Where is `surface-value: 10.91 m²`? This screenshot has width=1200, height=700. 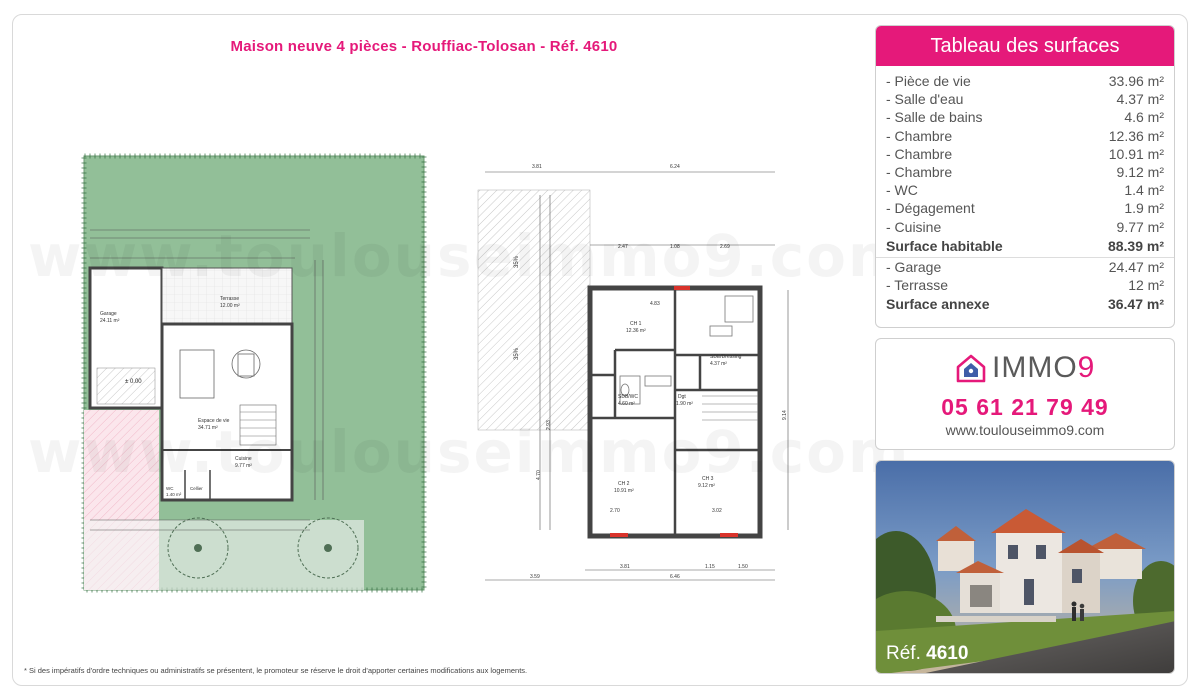
surface-value: 10.91 m² is located at coordinates (1136, 153).